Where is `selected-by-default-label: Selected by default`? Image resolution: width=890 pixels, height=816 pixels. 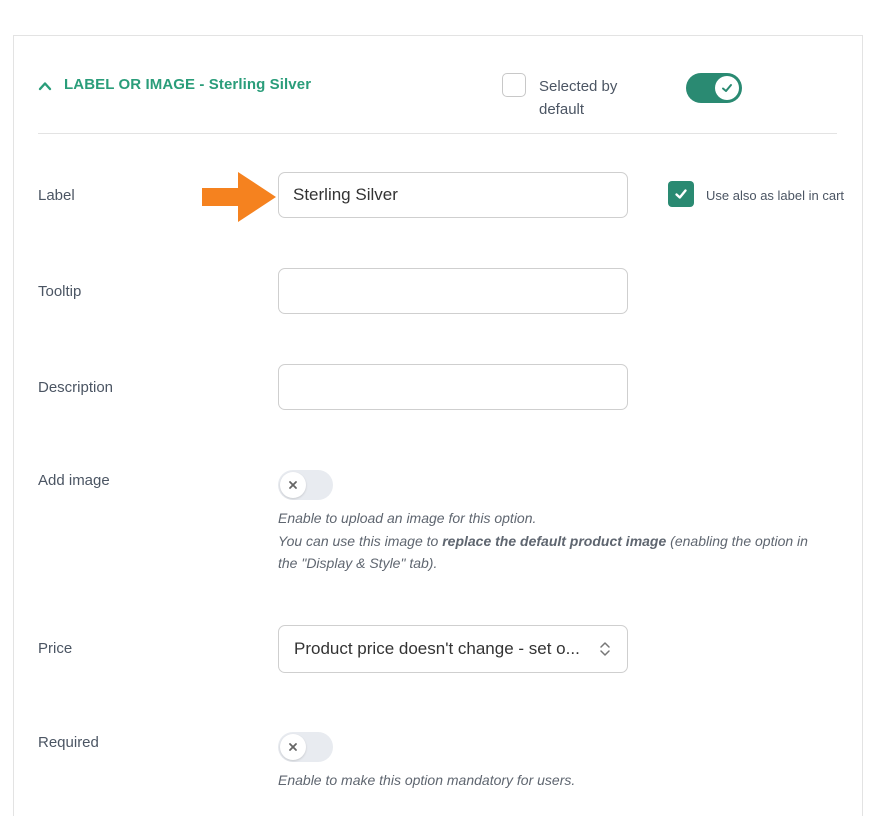 selected-by-default-label: Selected by default is located at coordinates (578, 98).